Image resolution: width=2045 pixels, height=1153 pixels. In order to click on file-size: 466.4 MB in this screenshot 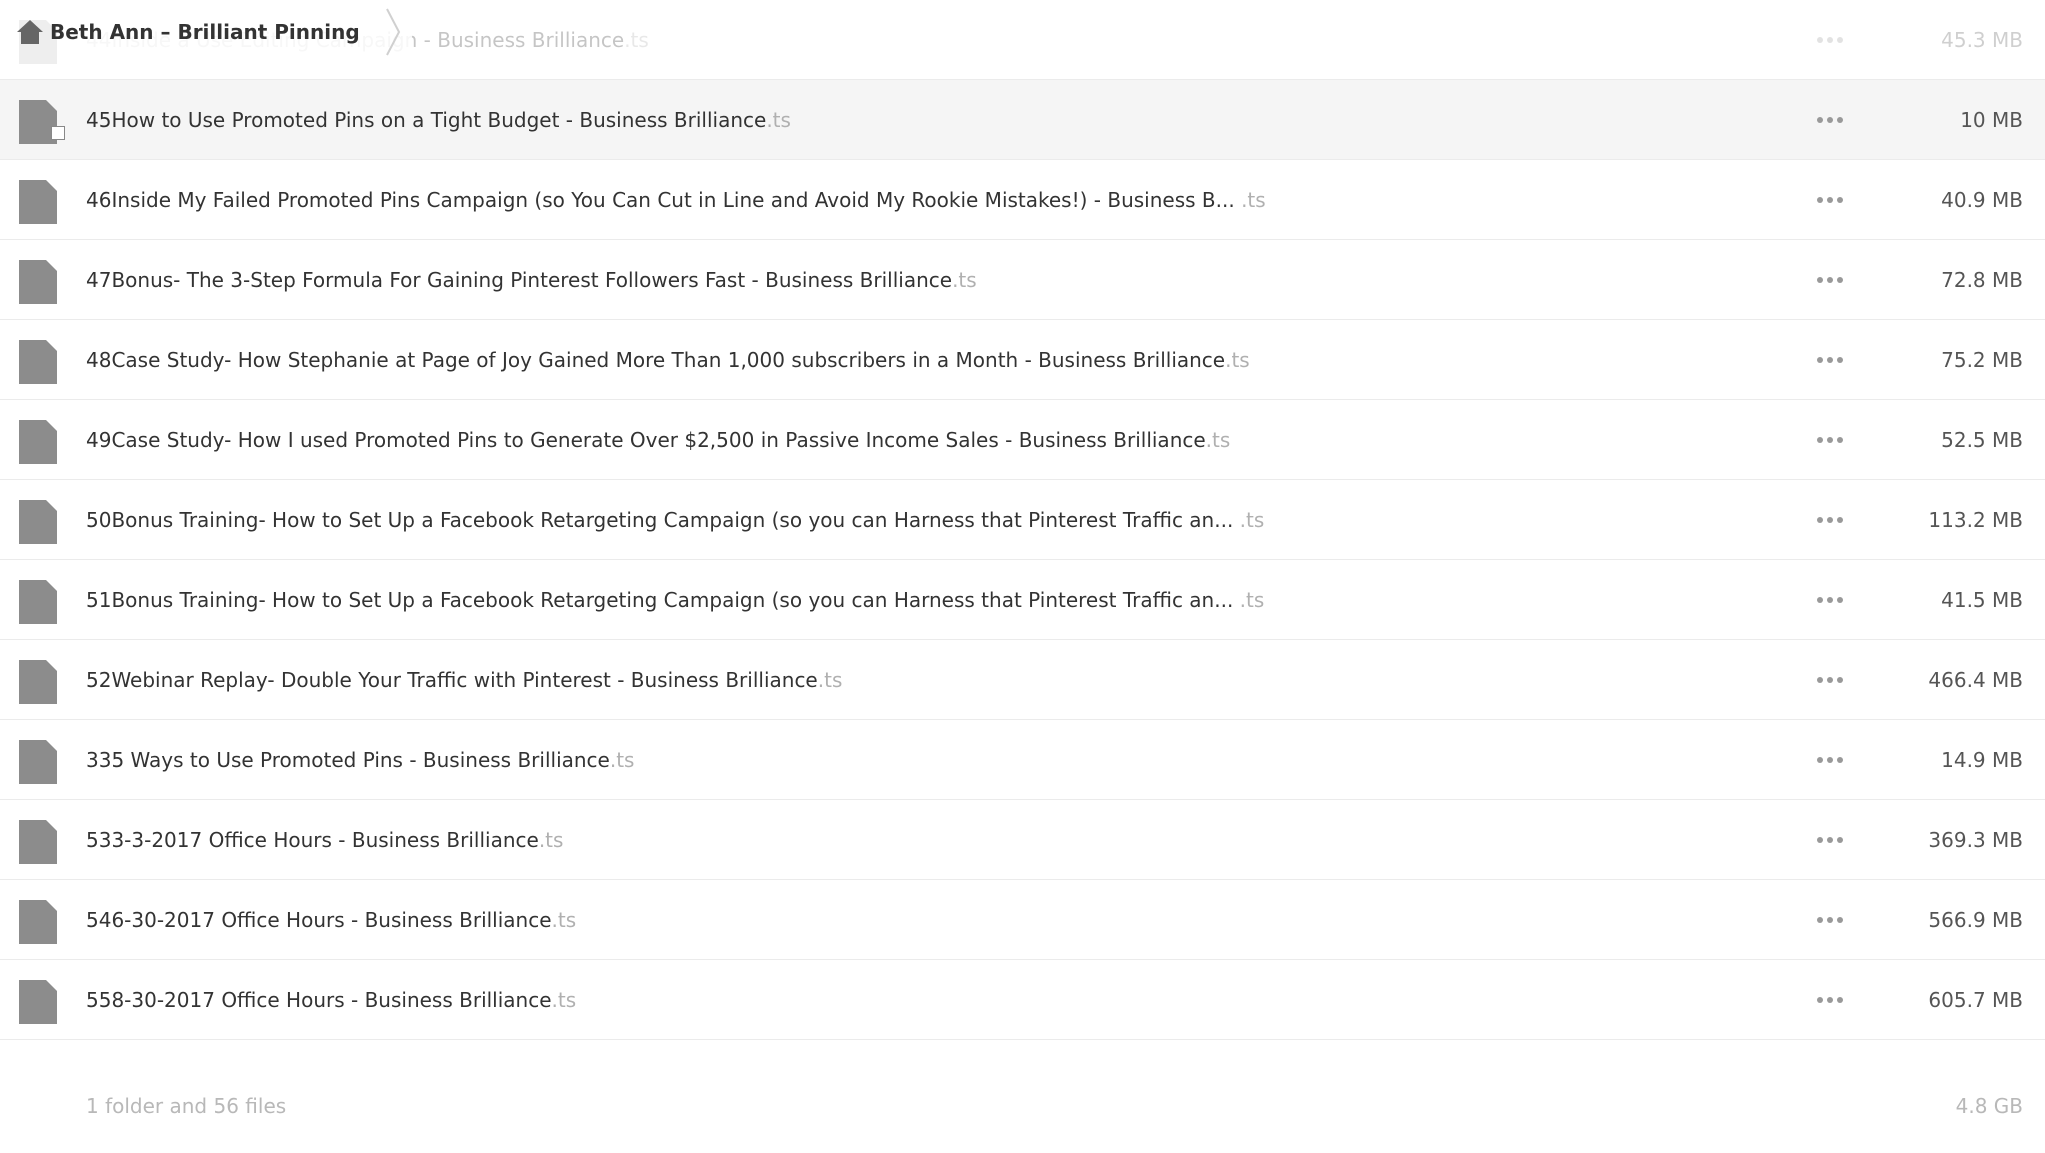, I will do `click(1975, 680)`.